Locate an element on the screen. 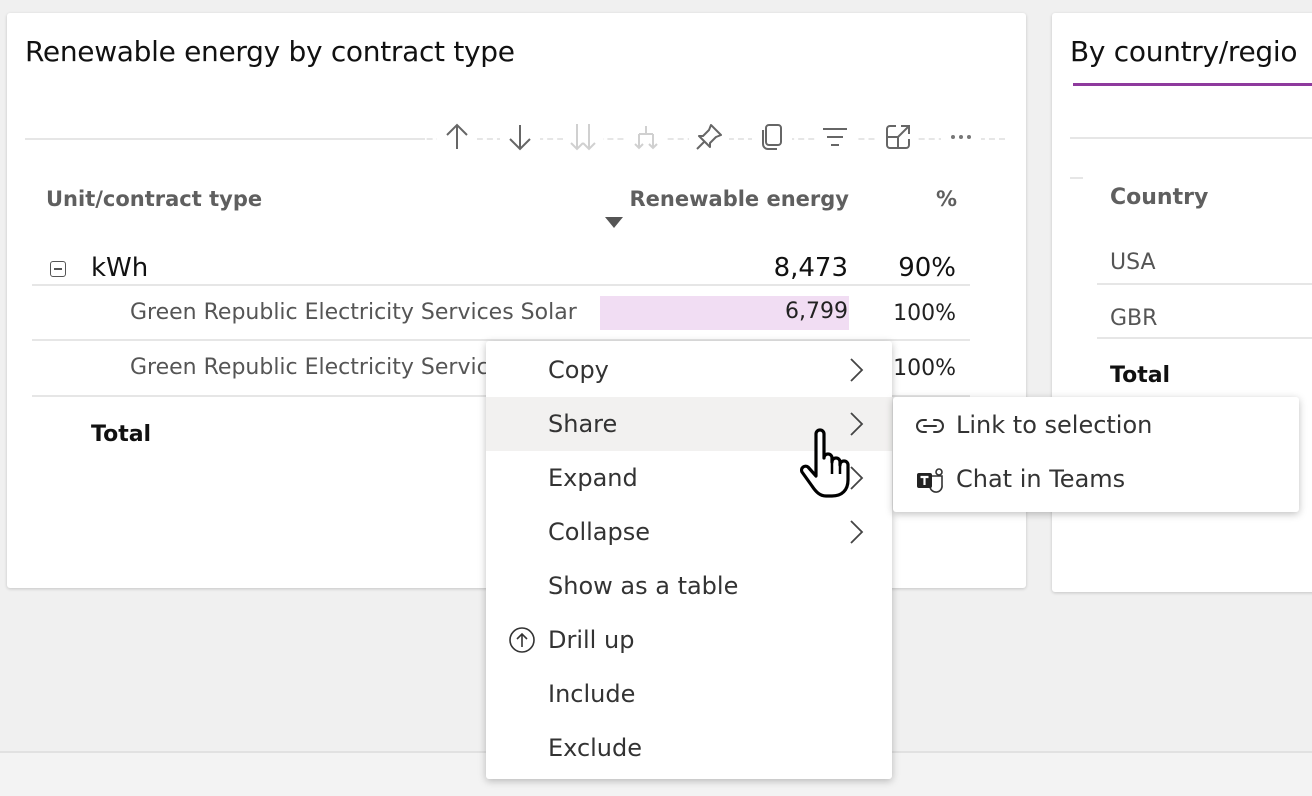 The image size is (1312, 796). toolbar-divider is located at coordinates (1191, 138).